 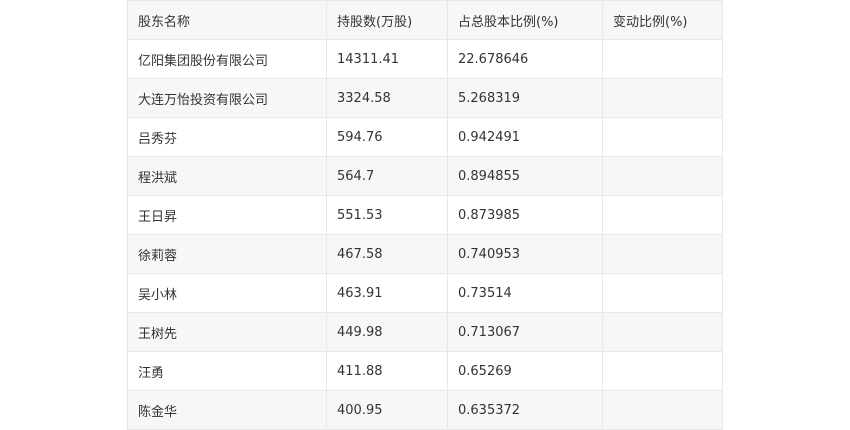 What do you see at coordinates (525, 59) in the screenshot?
I see `cell-share-ratio: 22.678646` at bounding box center [525, 59].